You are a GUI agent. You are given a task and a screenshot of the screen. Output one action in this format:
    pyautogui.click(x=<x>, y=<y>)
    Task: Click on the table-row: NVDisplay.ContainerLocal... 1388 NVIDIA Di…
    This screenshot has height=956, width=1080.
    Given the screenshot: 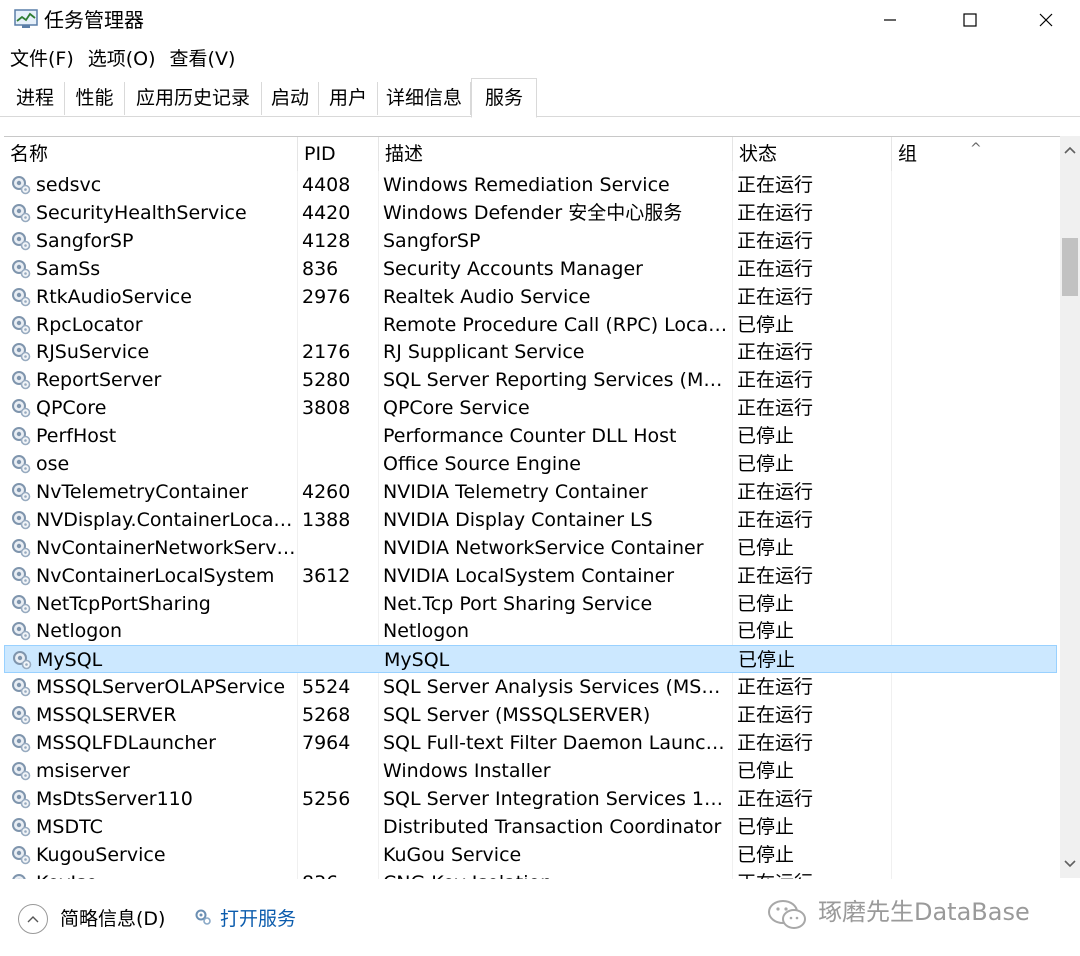 What is the action you would take?
    pyautogui.click(x=530, y=520)
    